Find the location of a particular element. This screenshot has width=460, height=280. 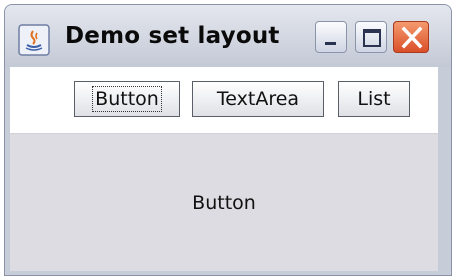

button-button: Button is located at coordinates (127, 99).